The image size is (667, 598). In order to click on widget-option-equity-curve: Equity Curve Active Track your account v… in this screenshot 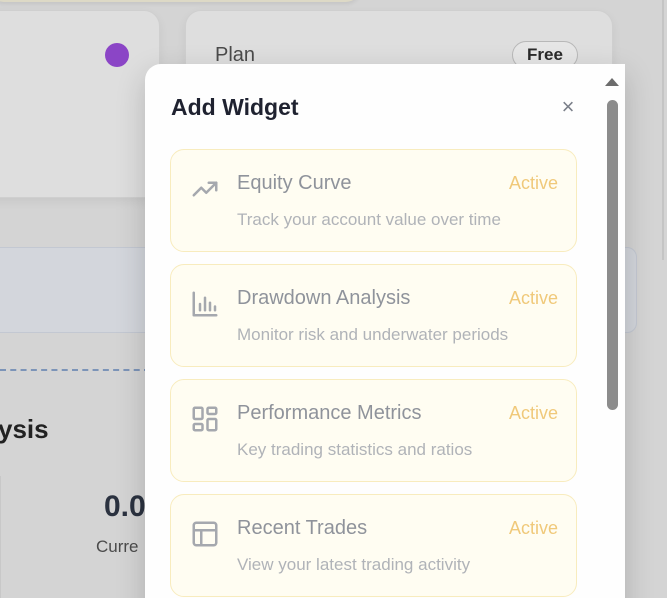, I will do `click(373, 200)`.